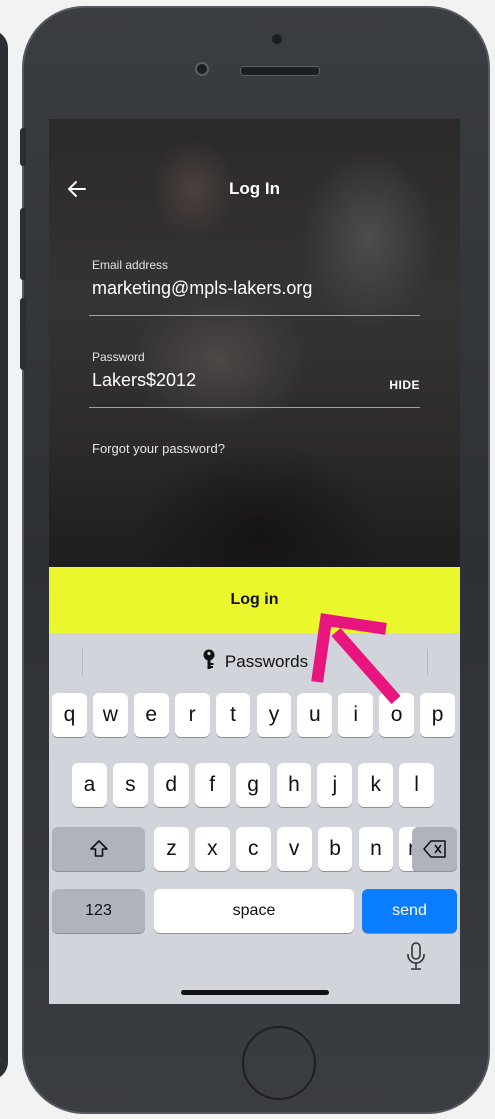 Image resolution: width=495 pixels, height=1119 pixels. What do you see at coordinates (437, 715) in the screenshot?
I see `key-p: p` at bounding box center [437, 715].